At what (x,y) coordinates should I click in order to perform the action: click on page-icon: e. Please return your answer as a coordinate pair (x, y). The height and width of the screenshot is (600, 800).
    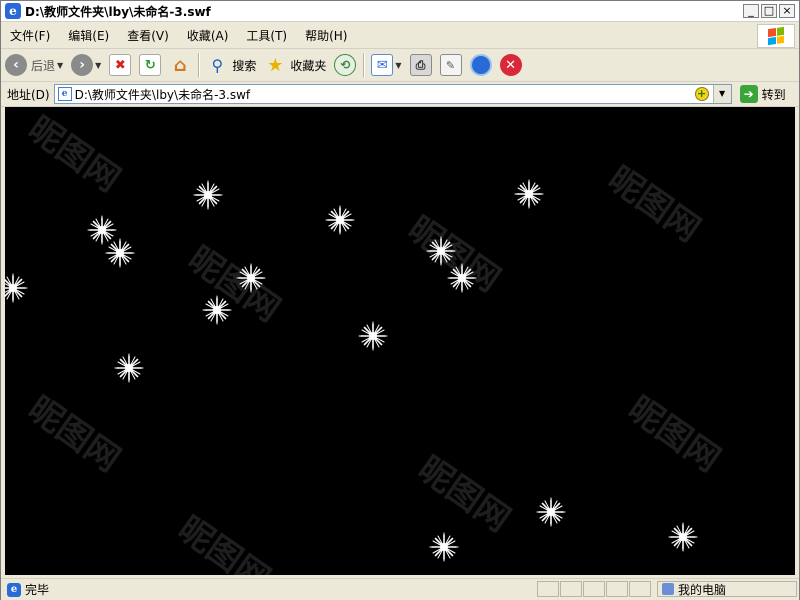
    Looking at the image, I should click on (64, 94).